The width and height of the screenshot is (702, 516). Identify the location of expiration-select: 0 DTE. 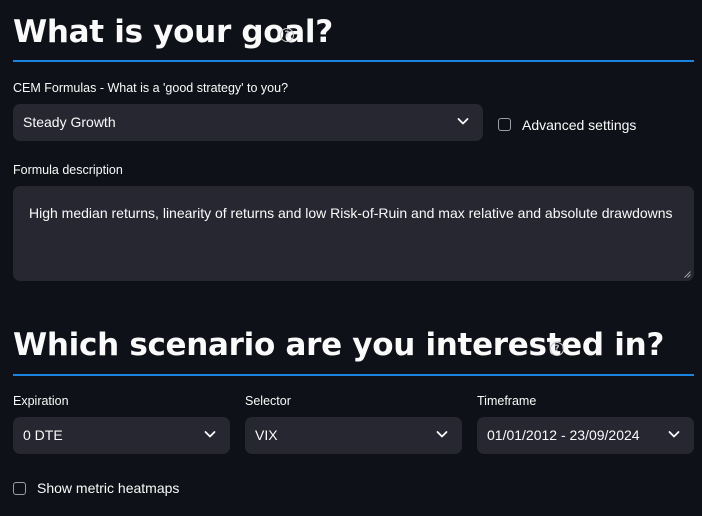
(121, 435).